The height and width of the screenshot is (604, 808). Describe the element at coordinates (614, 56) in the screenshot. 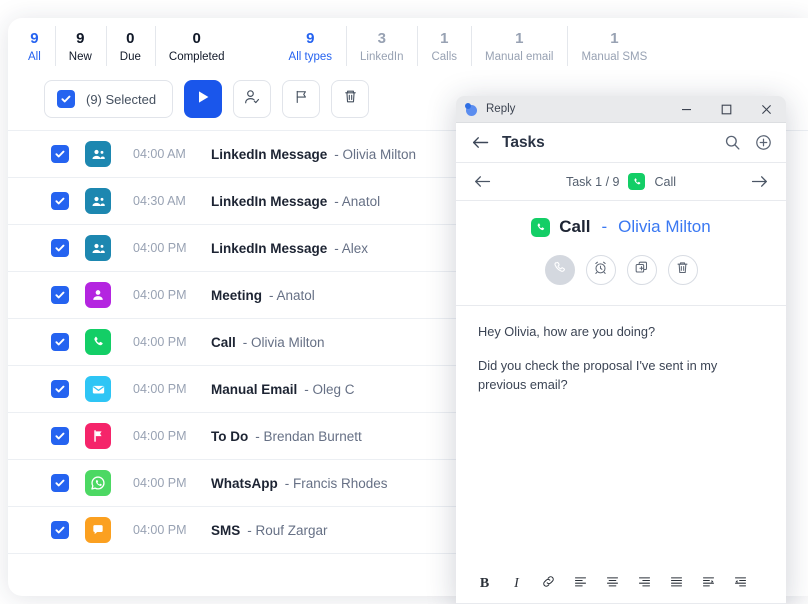

I see `tab-label: Manual SMS` at that location.